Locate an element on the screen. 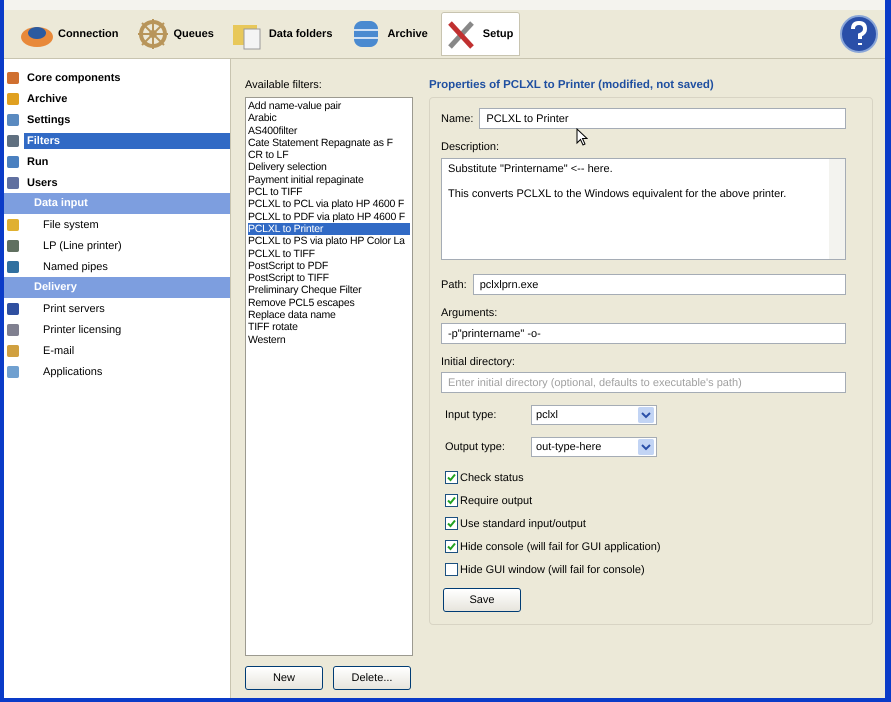 The width and height of the screenshot is (891, 702). sidebar-item: Printer licensing is located at coordinates (135, 330).